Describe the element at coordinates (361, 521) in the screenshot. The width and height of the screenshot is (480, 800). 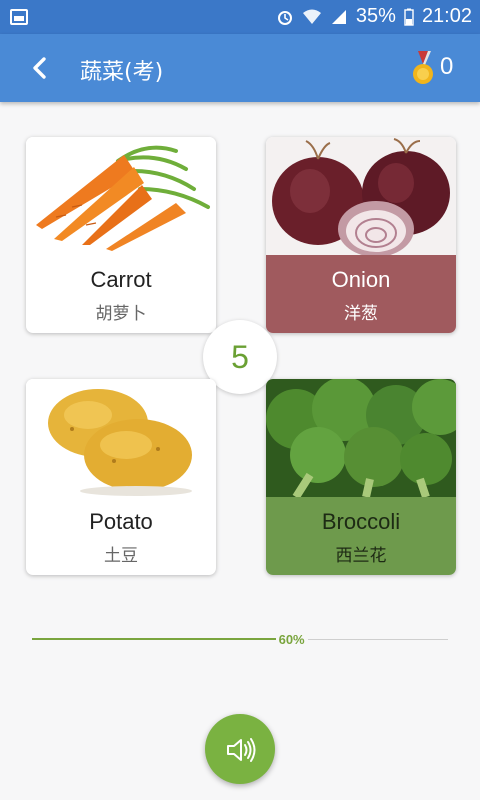
I see `card-word: Broccoli` at that location.